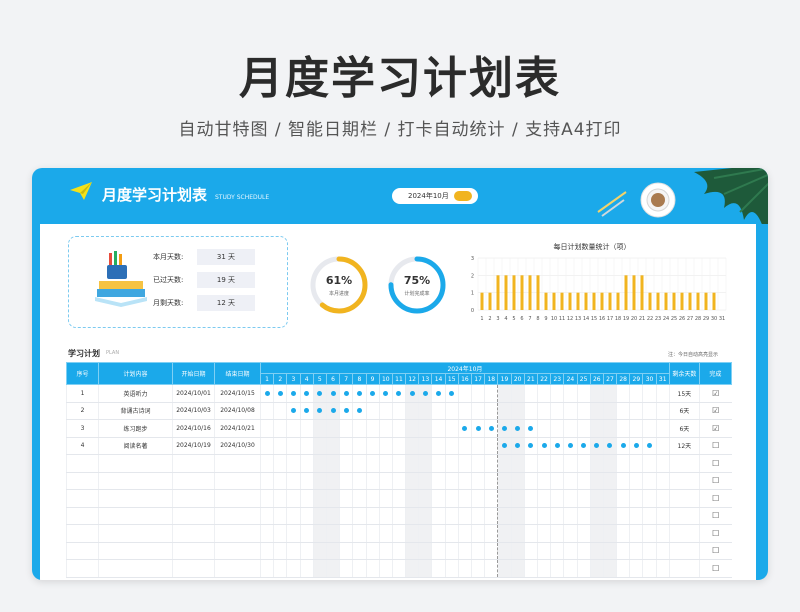 This screenshot has width=800, height=612. I want to click on day-header: 27, so click(610, 379).